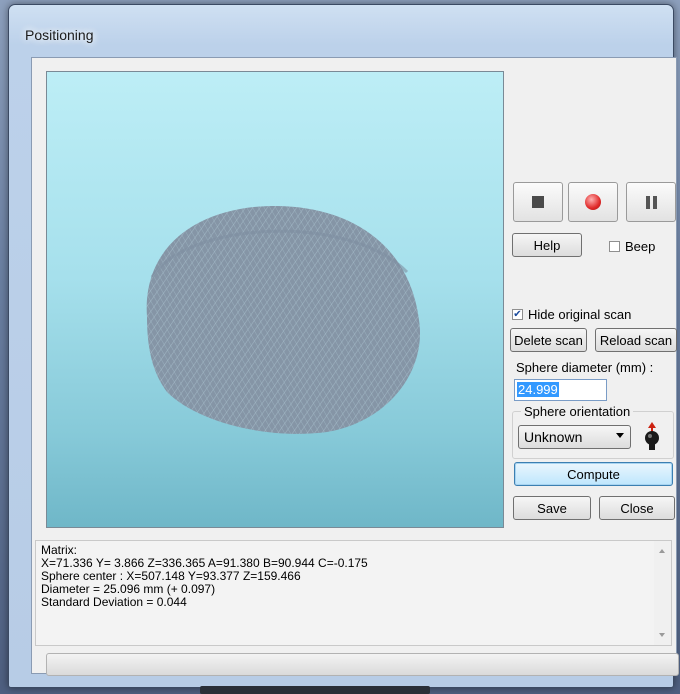  I want to click on sphere-orientation-group-title: Sphere orientation, so click(577, 411).